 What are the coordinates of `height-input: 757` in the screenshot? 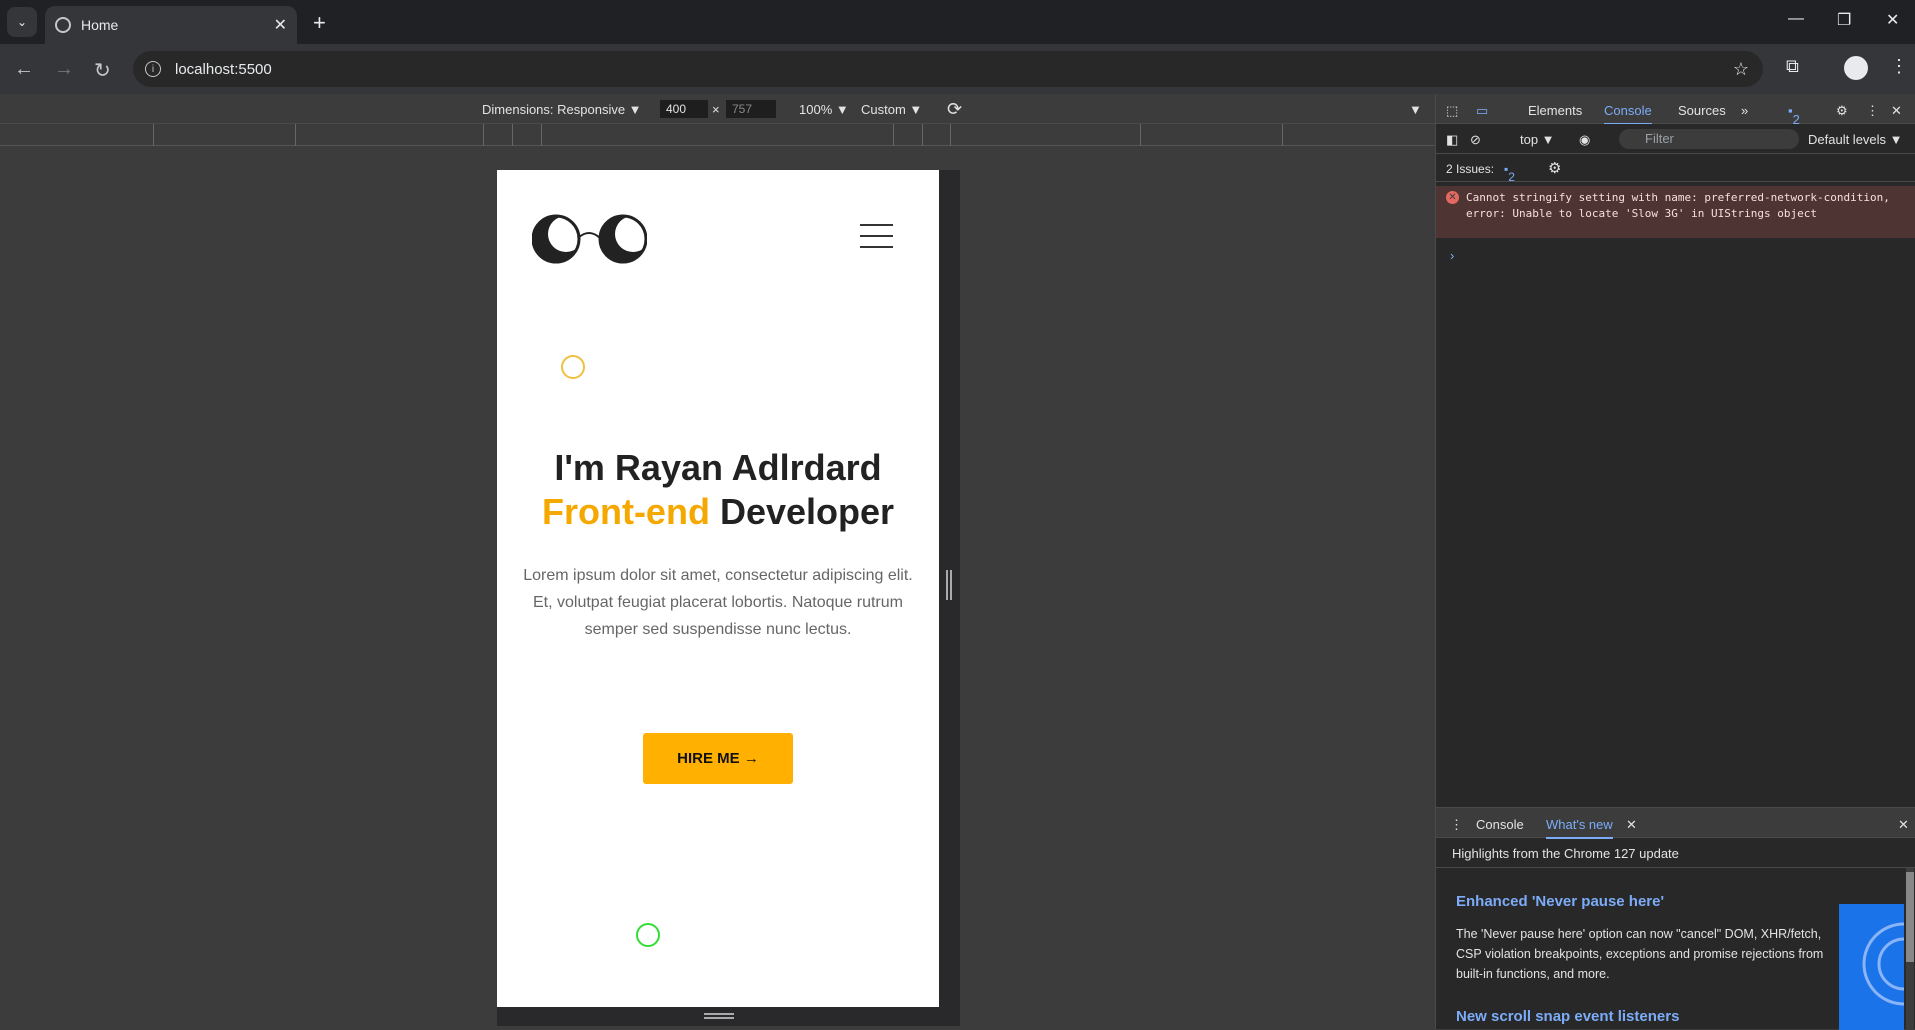 It's located at (751, 109).